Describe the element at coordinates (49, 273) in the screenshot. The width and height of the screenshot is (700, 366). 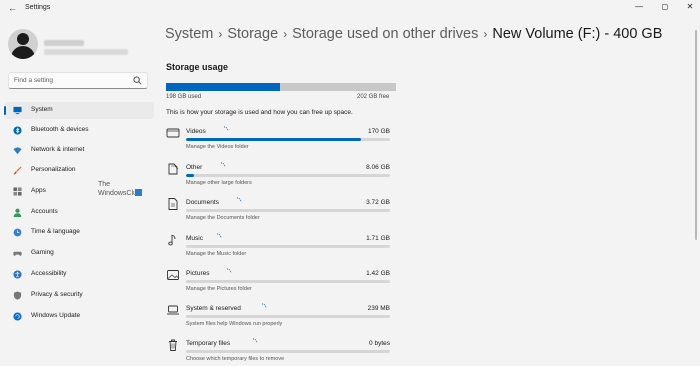
I see `sidebar-item-label: Accessibility` at that location.